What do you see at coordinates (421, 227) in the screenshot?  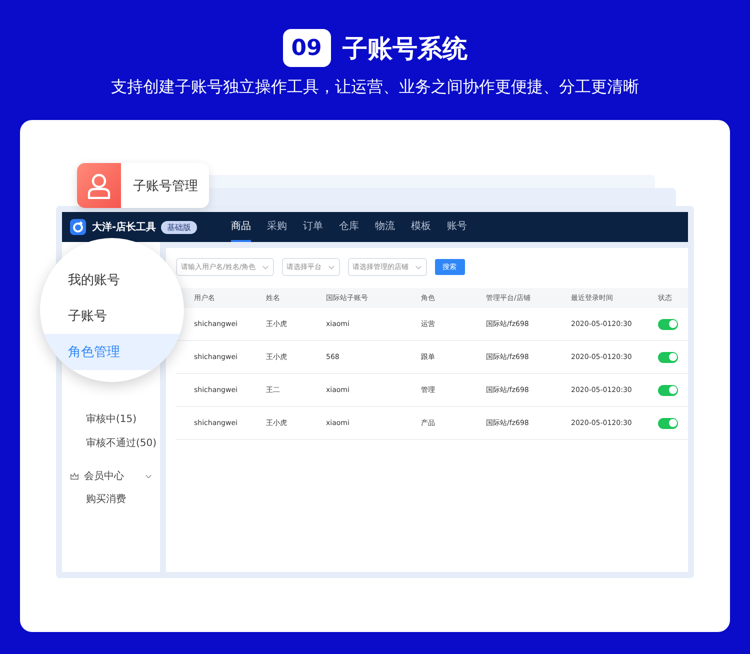 I see `nav-tab: 模板` at bounding box center [421, 227].